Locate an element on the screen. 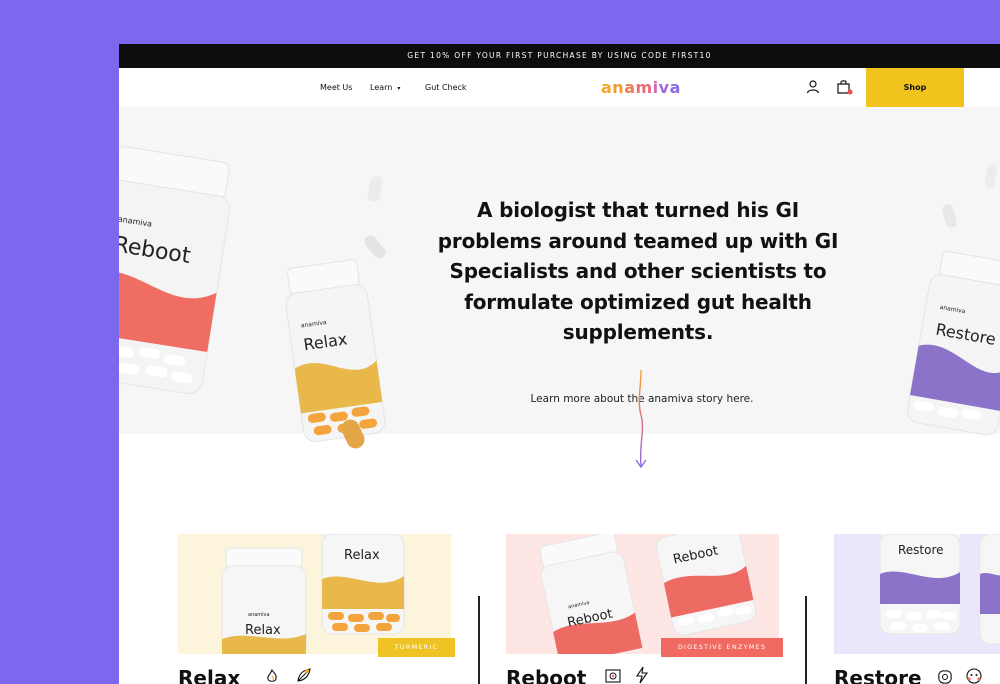 This screenshot has height=684, width=1000. nav-gut-check-label: Gut Check is located at coordinates (446, 87).